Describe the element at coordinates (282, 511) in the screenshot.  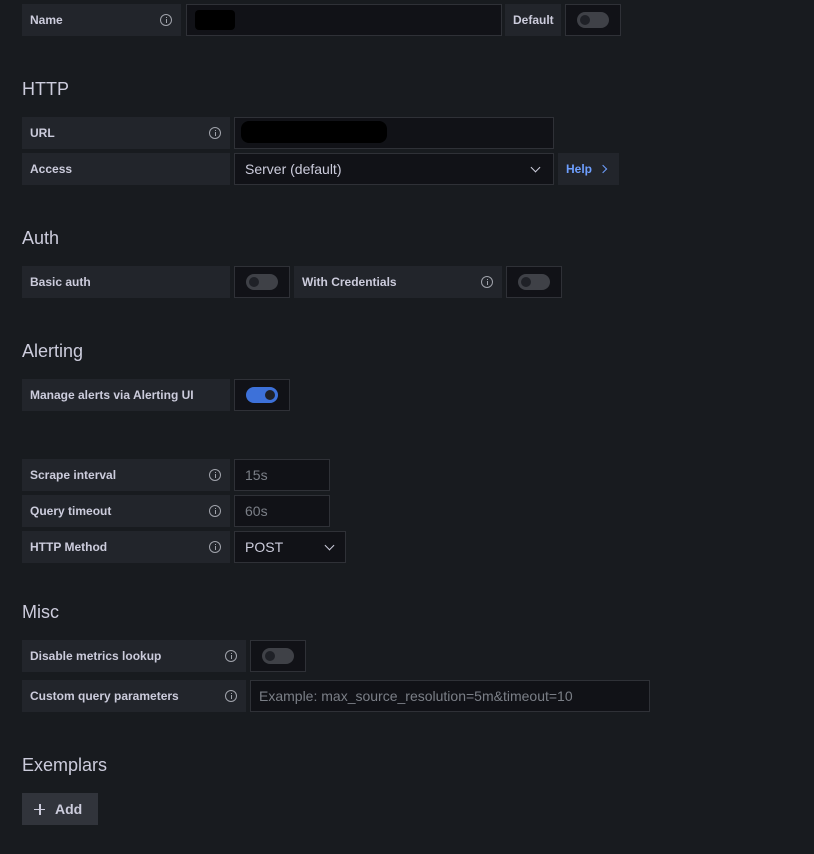
I see `query-timeout-input: 60s` at that location.